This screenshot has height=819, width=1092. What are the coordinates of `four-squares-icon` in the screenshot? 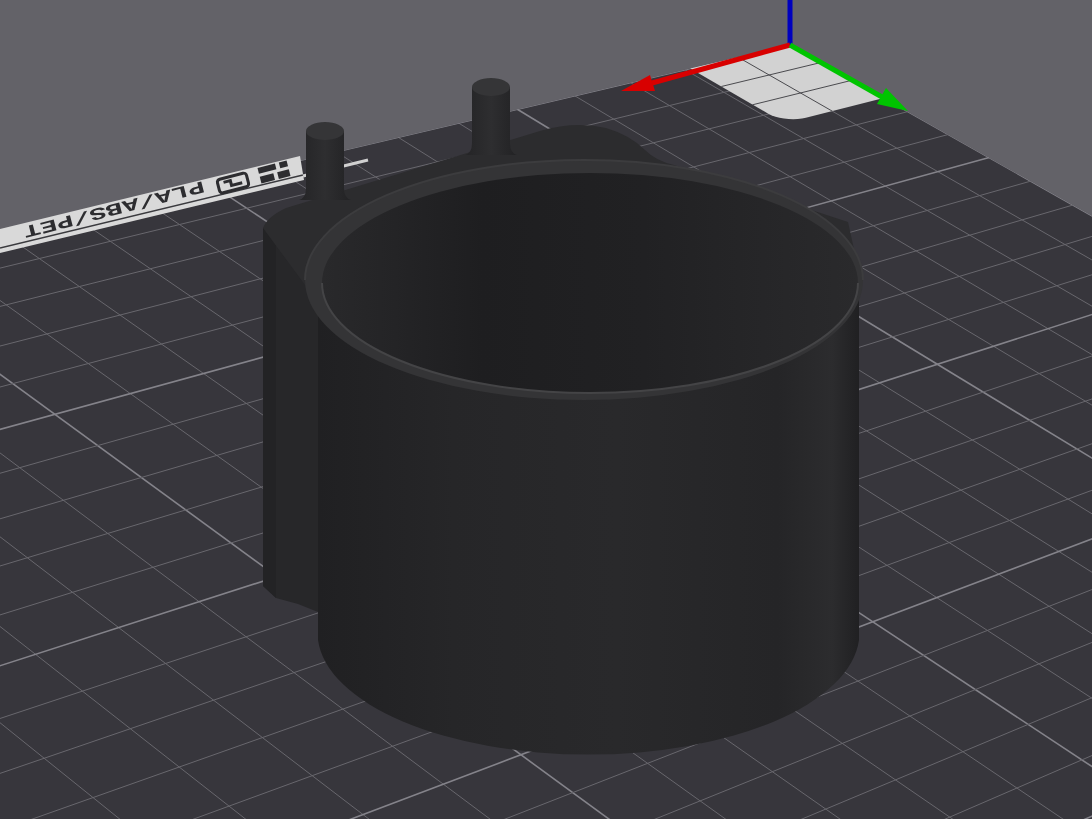 It's located at (274, 172).